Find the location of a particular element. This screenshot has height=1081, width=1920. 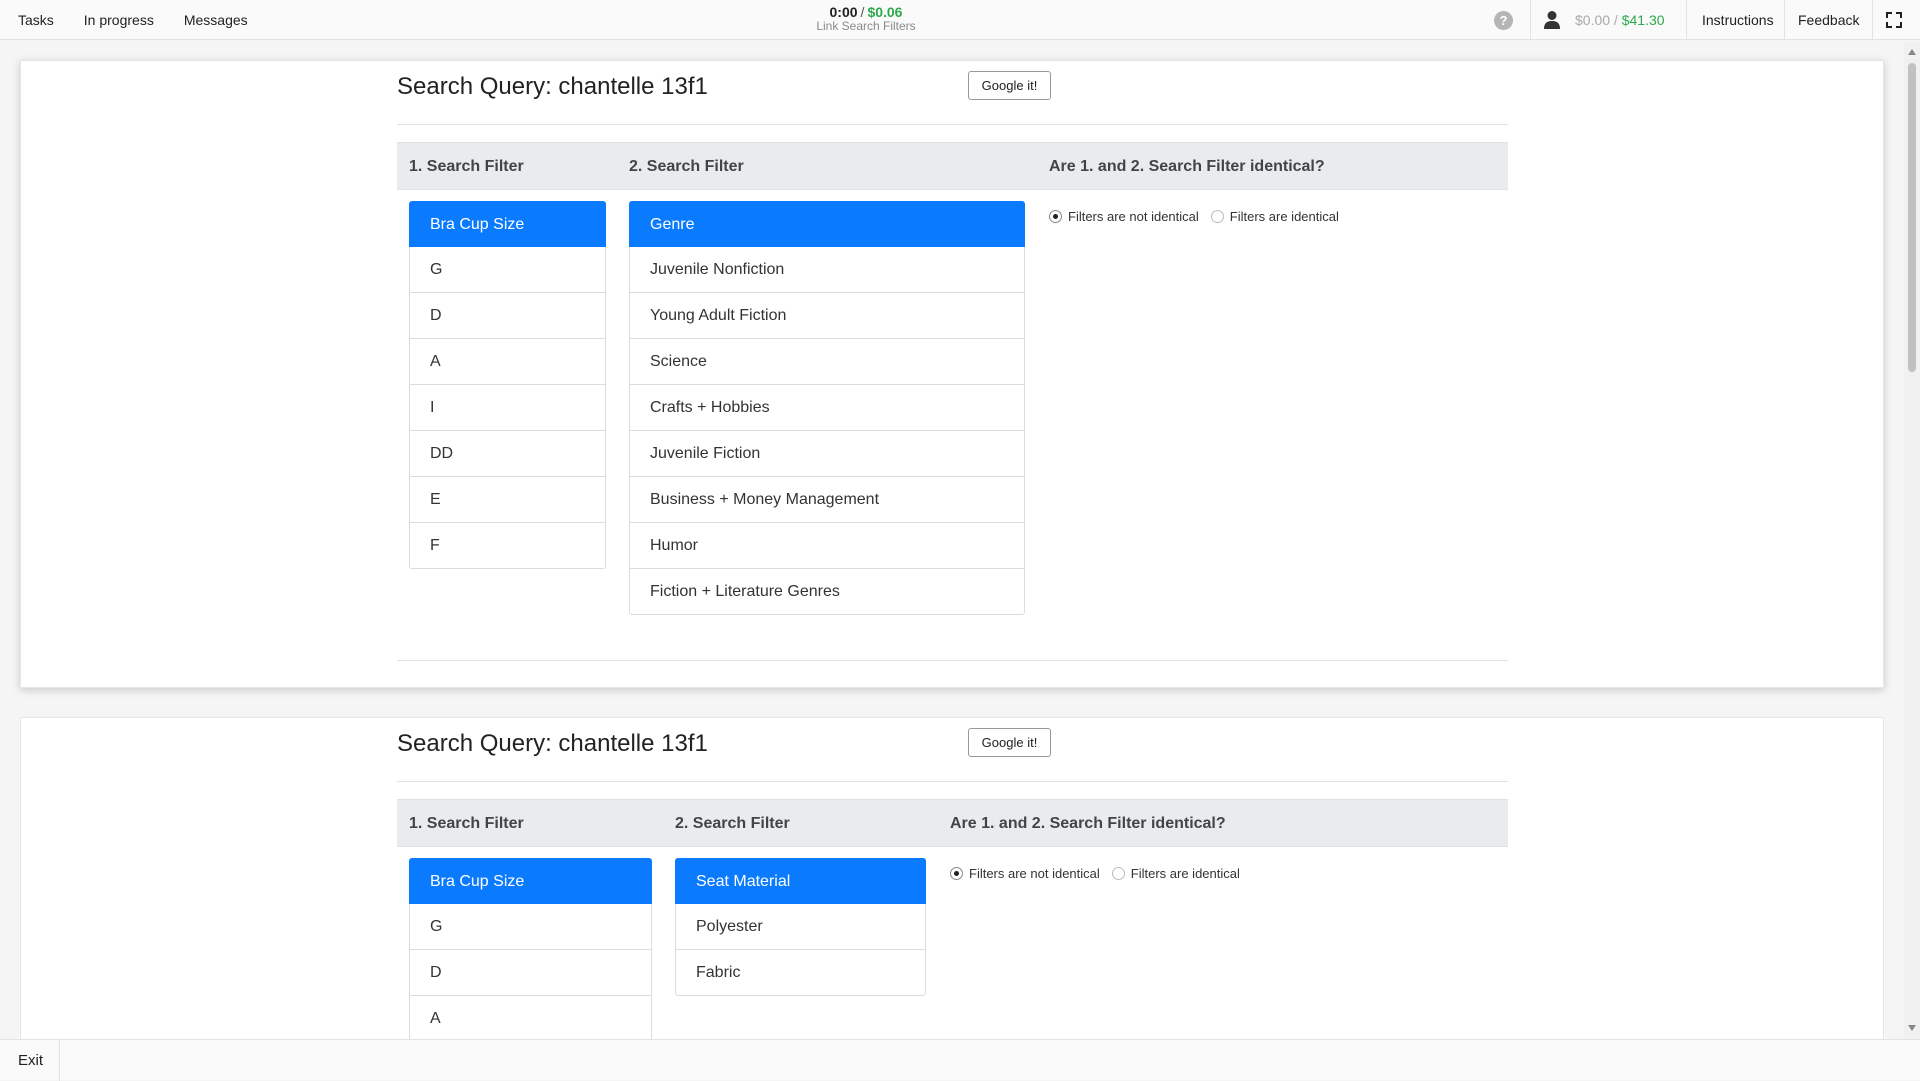

filter-1-list: Bra Cup Size G D A I DD E F is located at coordinates (507, 385).